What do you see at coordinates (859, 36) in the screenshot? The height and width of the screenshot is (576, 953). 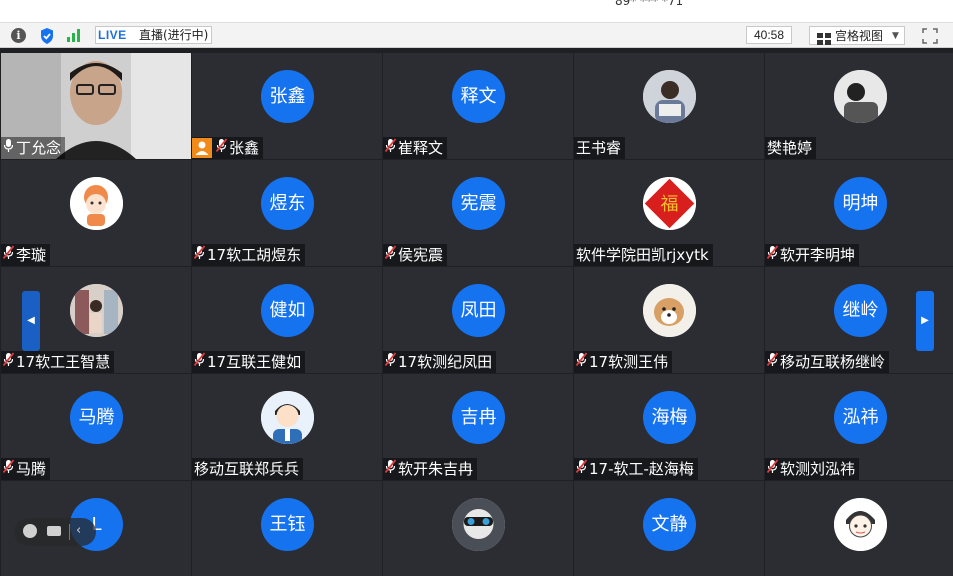 I see `view-mode-label: 宫格视图` at bounding box center [859, 36].